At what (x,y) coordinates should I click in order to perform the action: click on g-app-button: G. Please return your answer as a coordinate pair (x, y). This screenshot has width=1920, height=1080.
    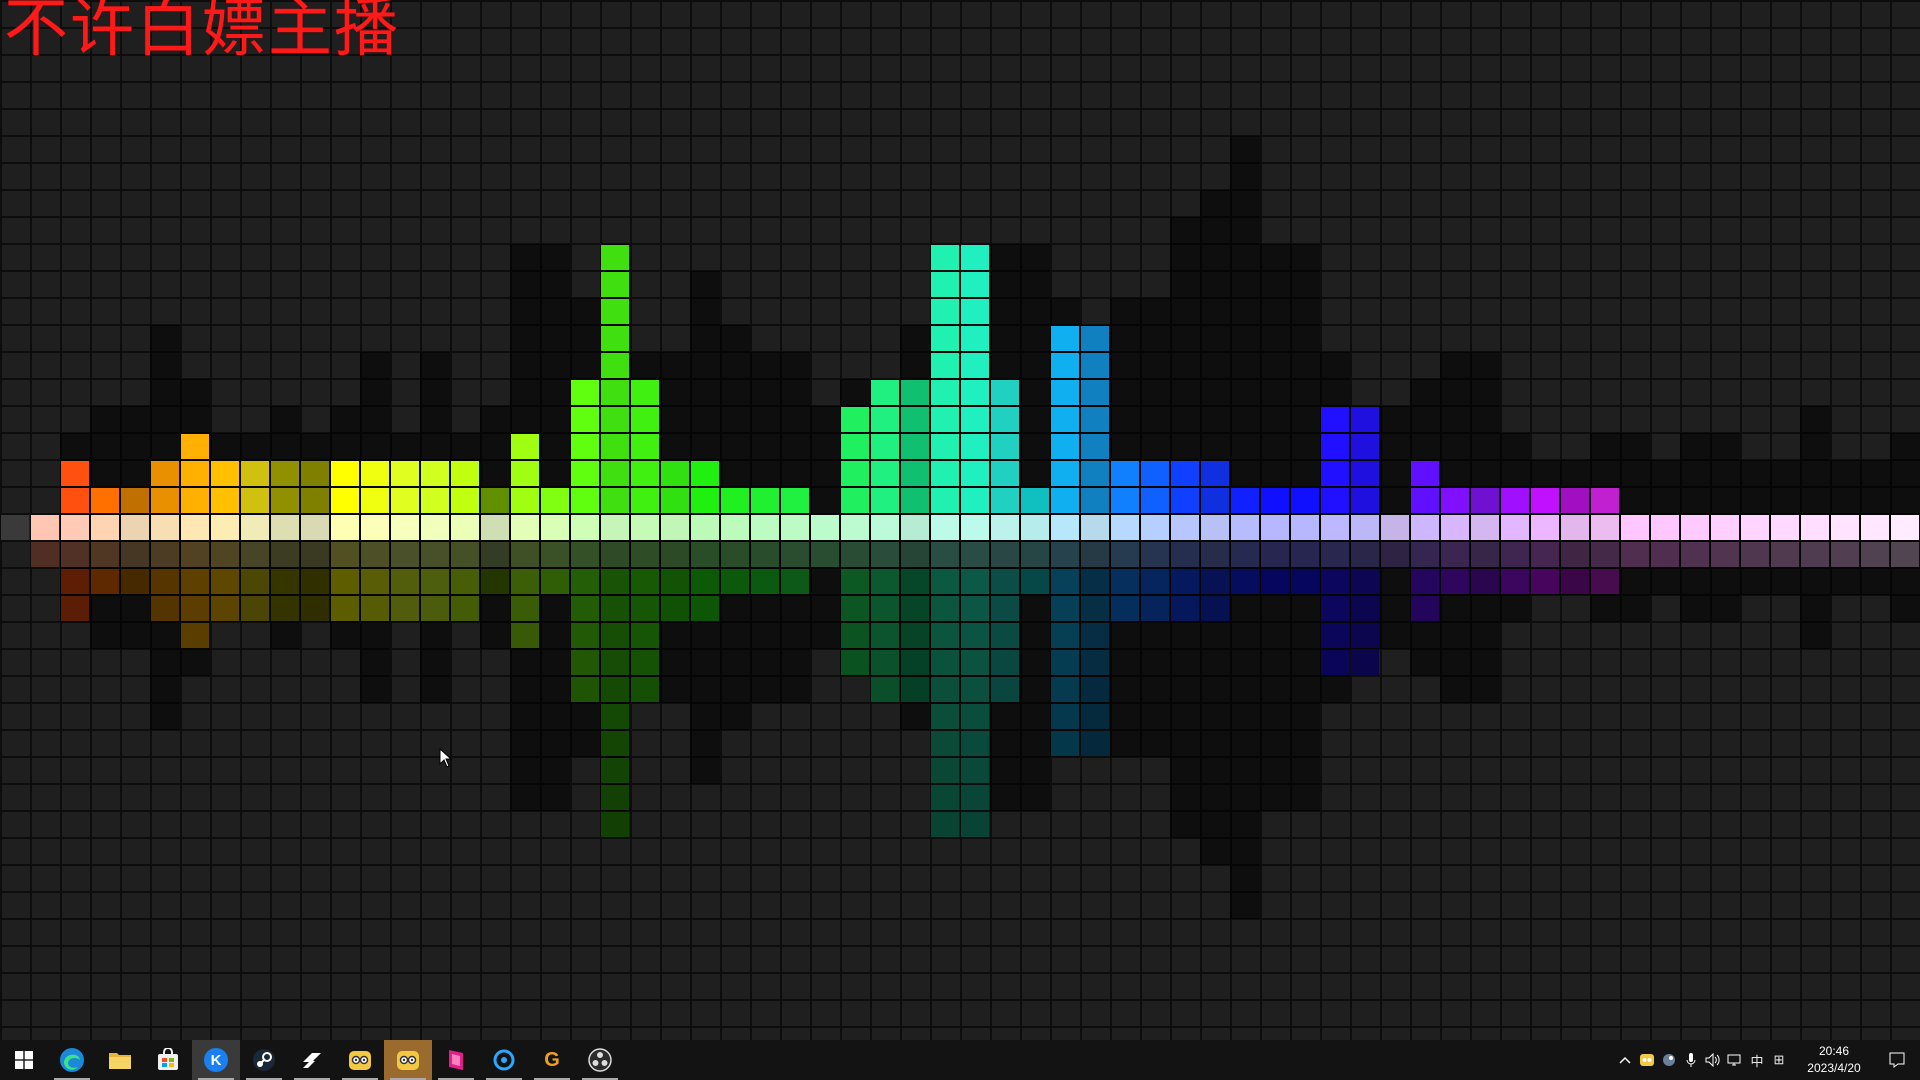
    Looking at the image, I should click on (552, 1060).